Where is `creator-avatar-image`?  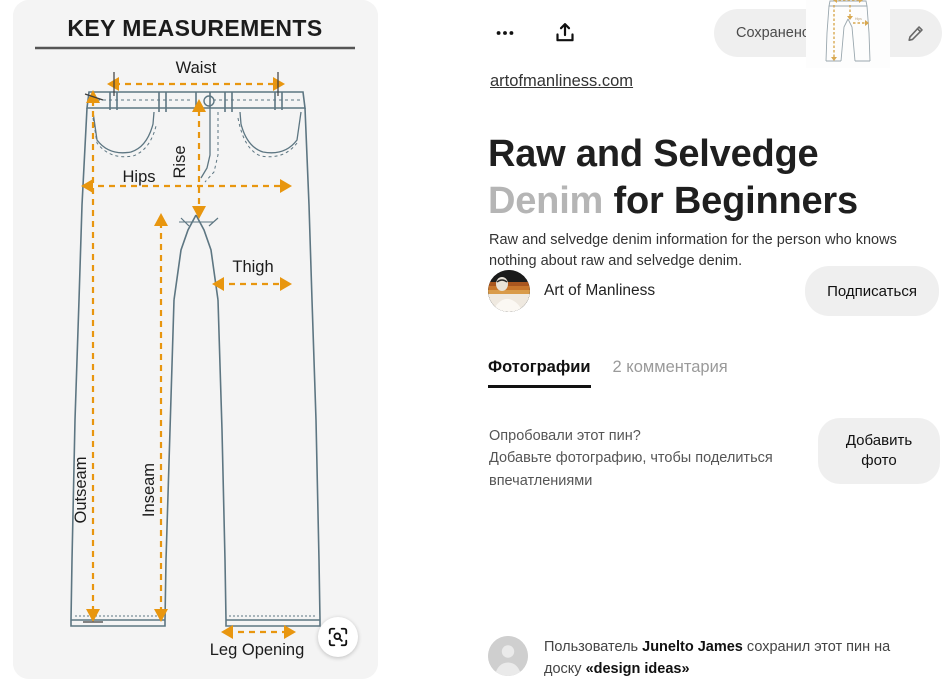 creator-avatar-image is located at coordinates (509, 291).